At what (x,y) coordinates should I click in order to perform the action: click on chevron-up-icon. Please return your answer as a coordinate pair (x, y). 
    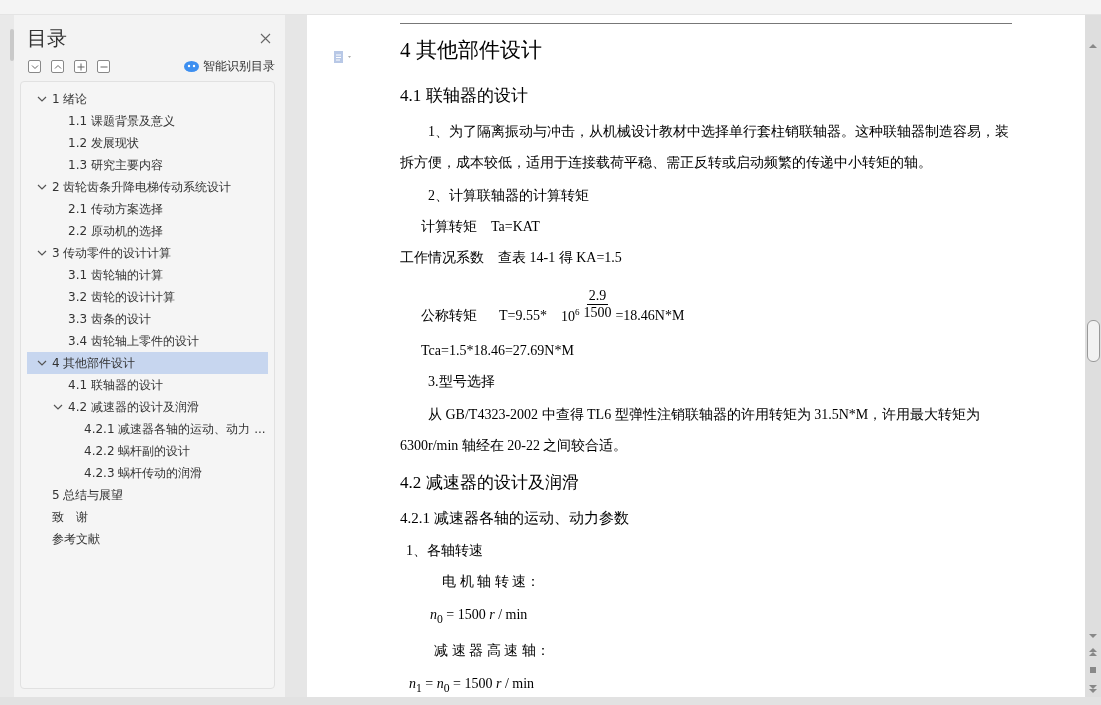
    Looking at the image, I should click on (57, 66).